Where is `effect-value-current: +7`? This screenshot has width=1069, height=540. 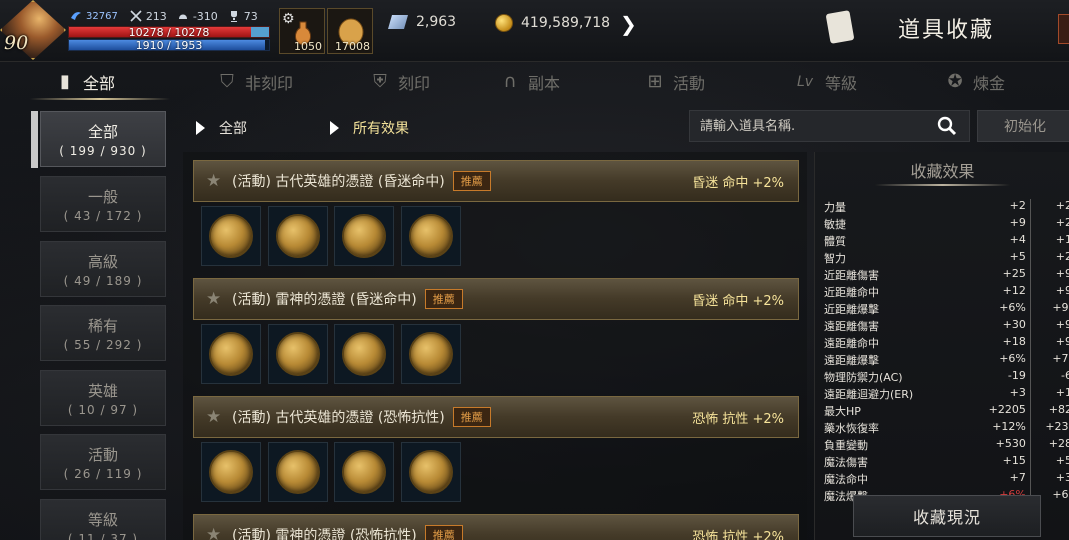 effect-value-current: +7 is located at coordinates (1017, 477).